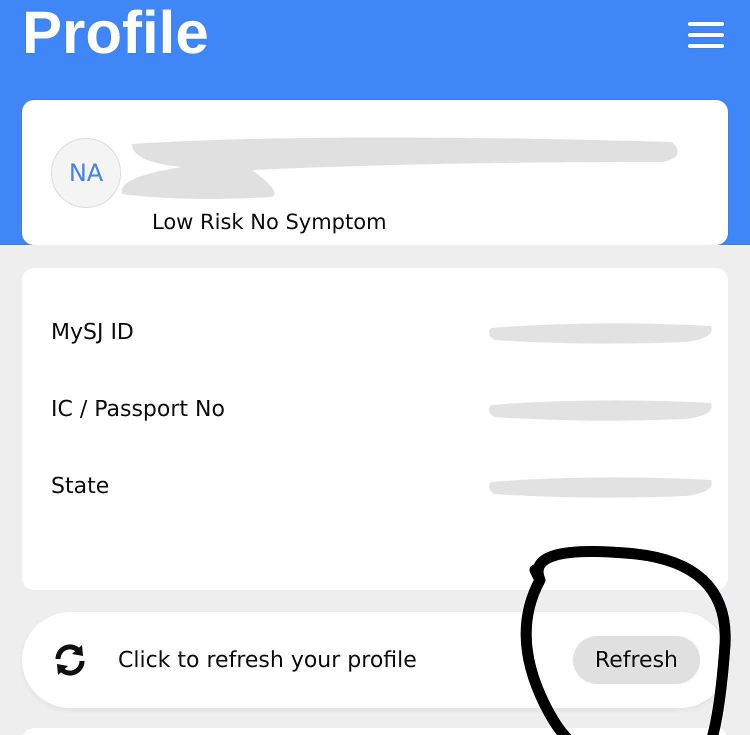  What do you see at coordinates (138, 409) in the screenshot?
I see `field-label: IC / Passport No` at bounding box center [138, 409].